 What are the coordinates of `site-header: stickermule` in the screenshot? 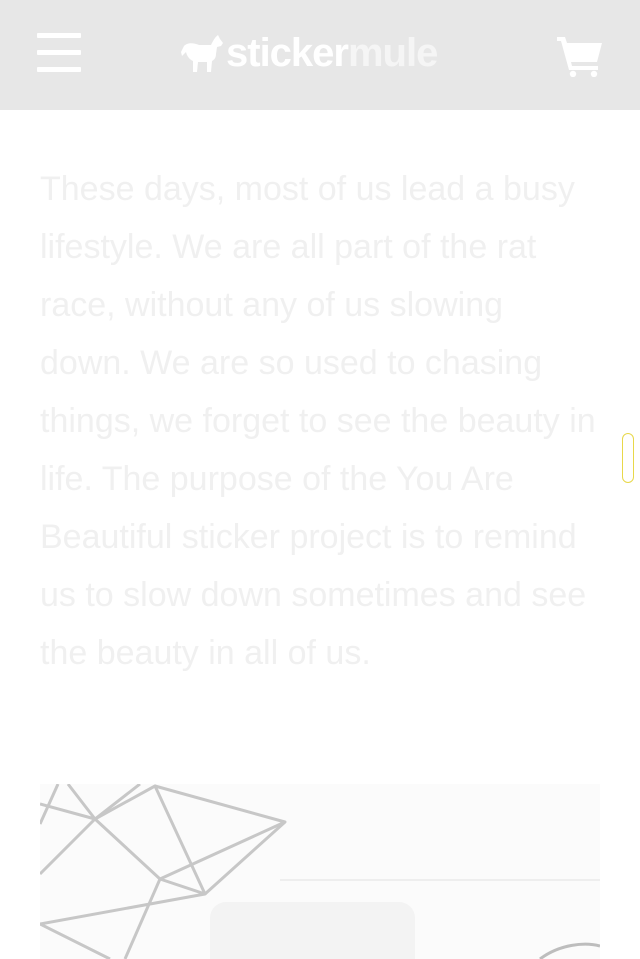 It's located at (320, 55).